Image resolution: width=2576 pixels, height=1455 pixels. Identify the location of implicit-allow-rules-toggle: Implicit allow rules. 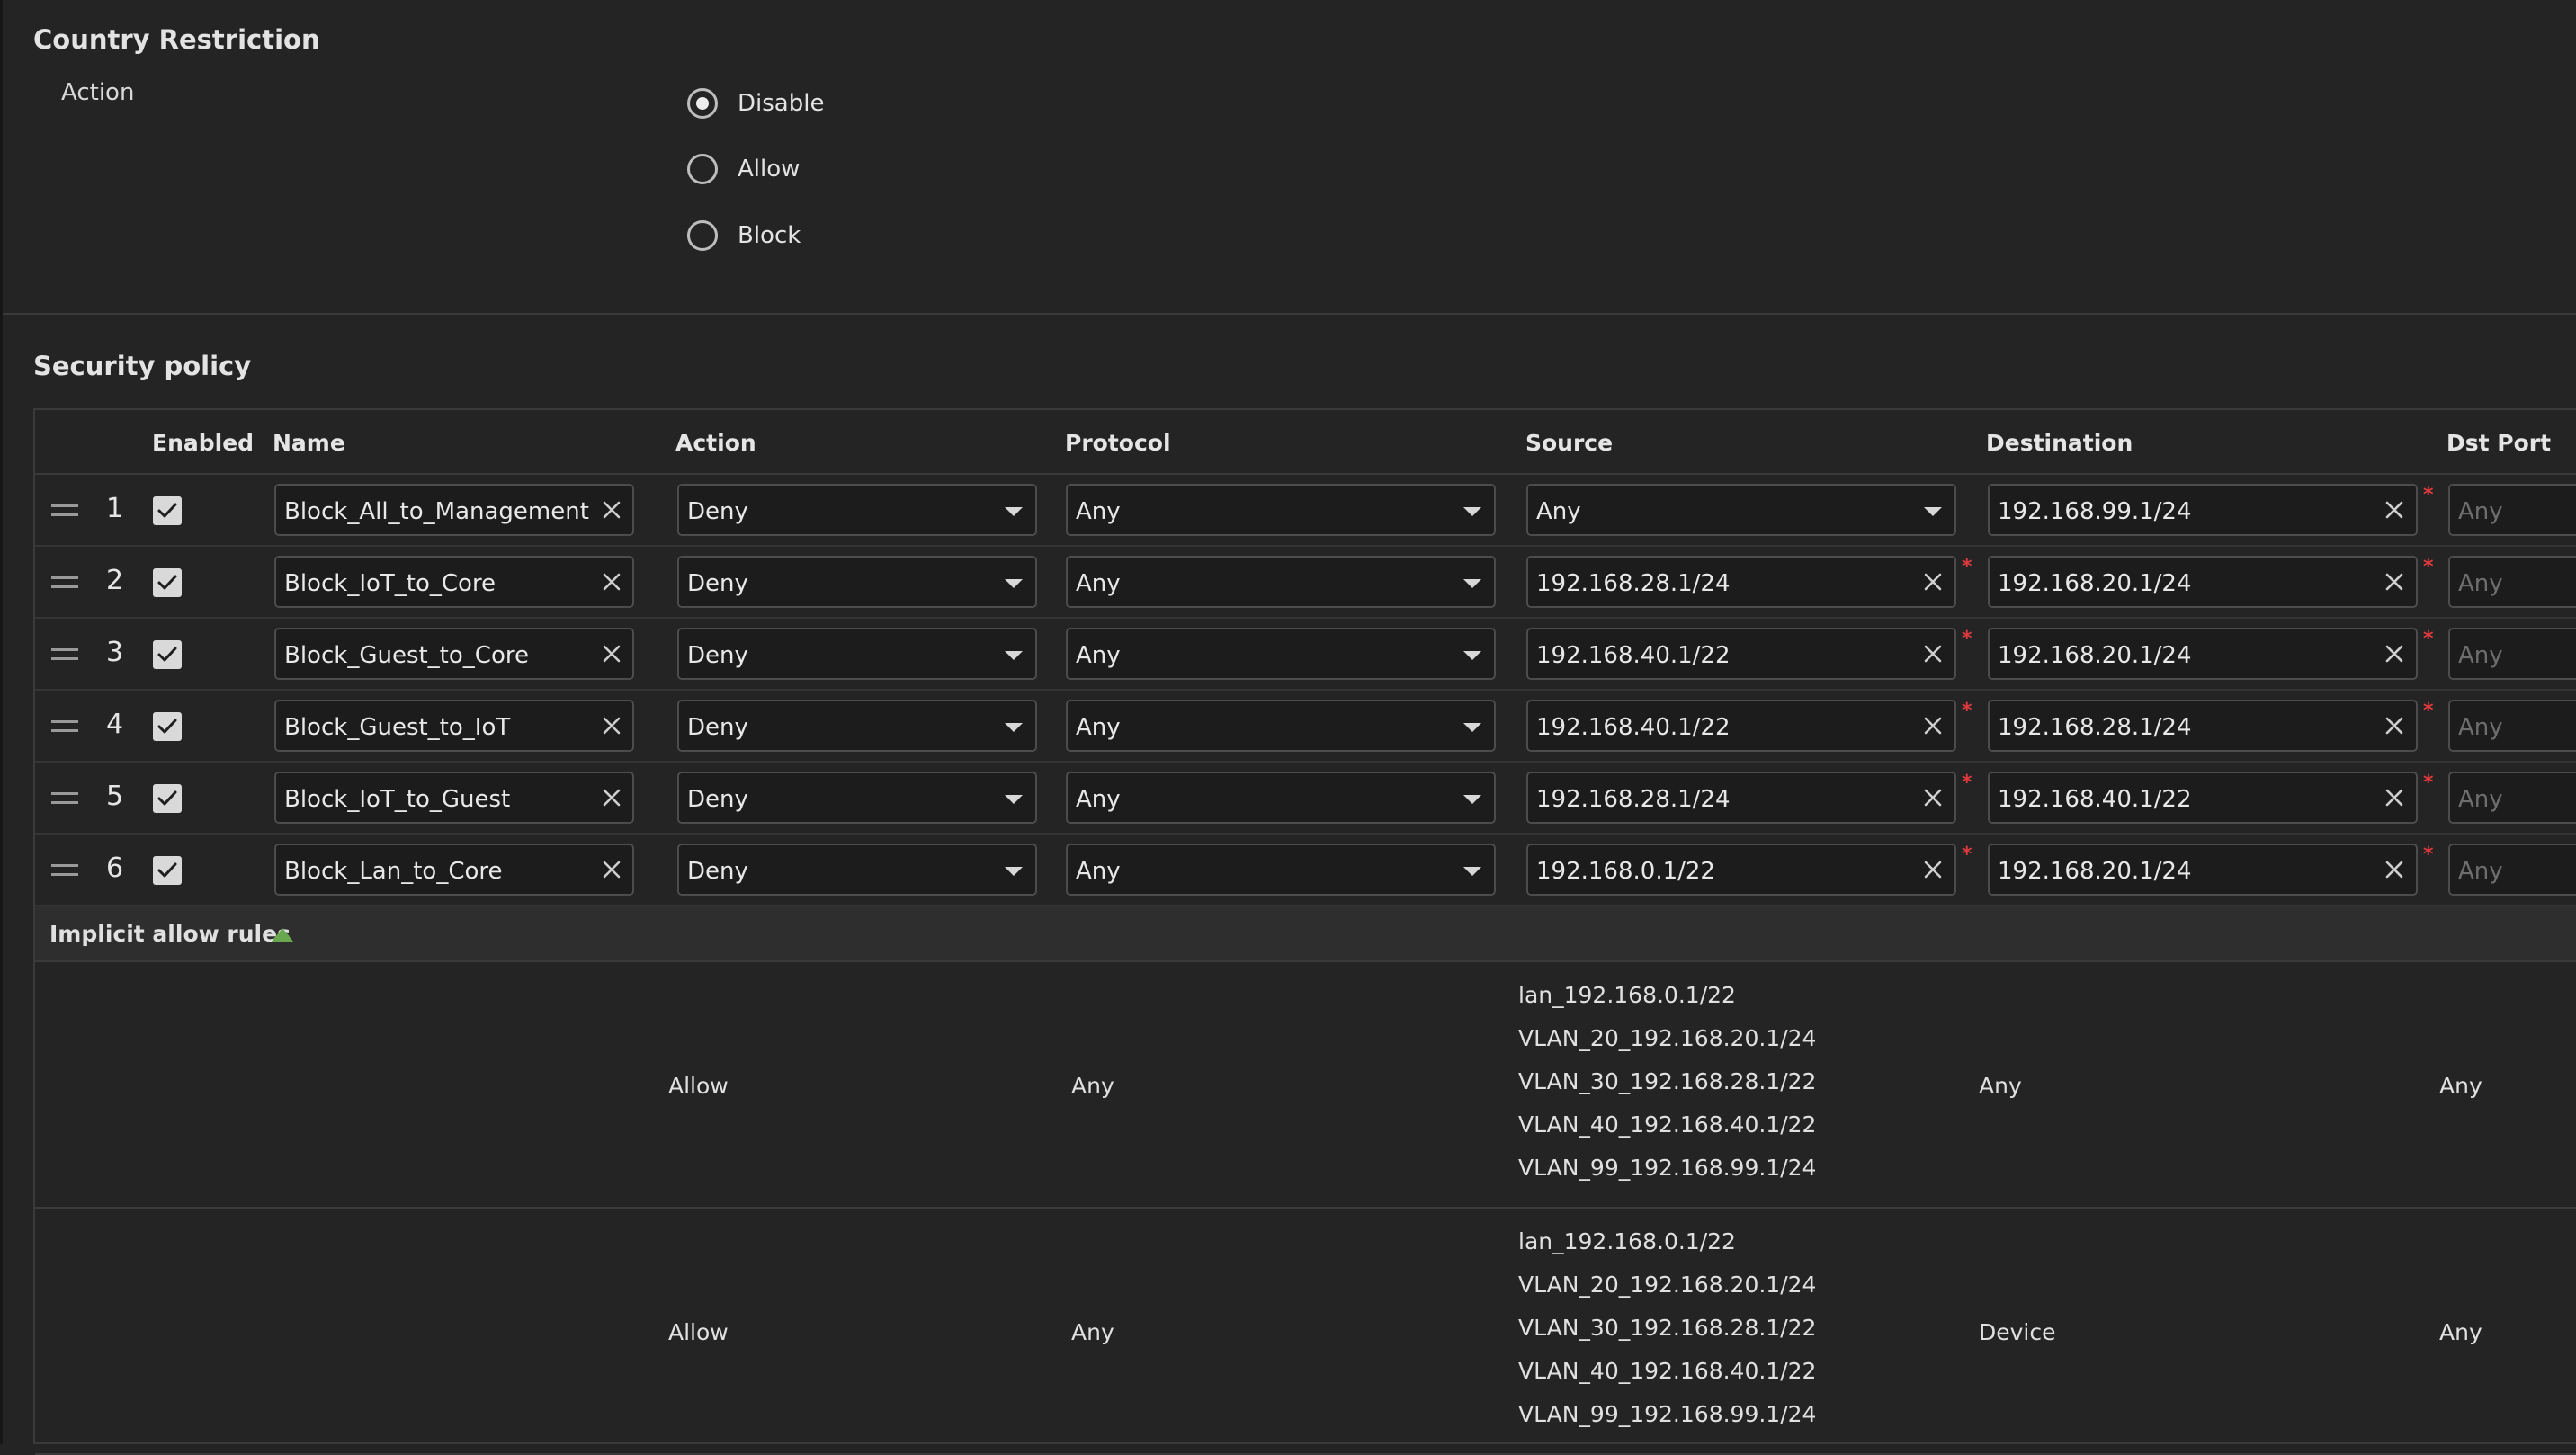
(1305, 934).